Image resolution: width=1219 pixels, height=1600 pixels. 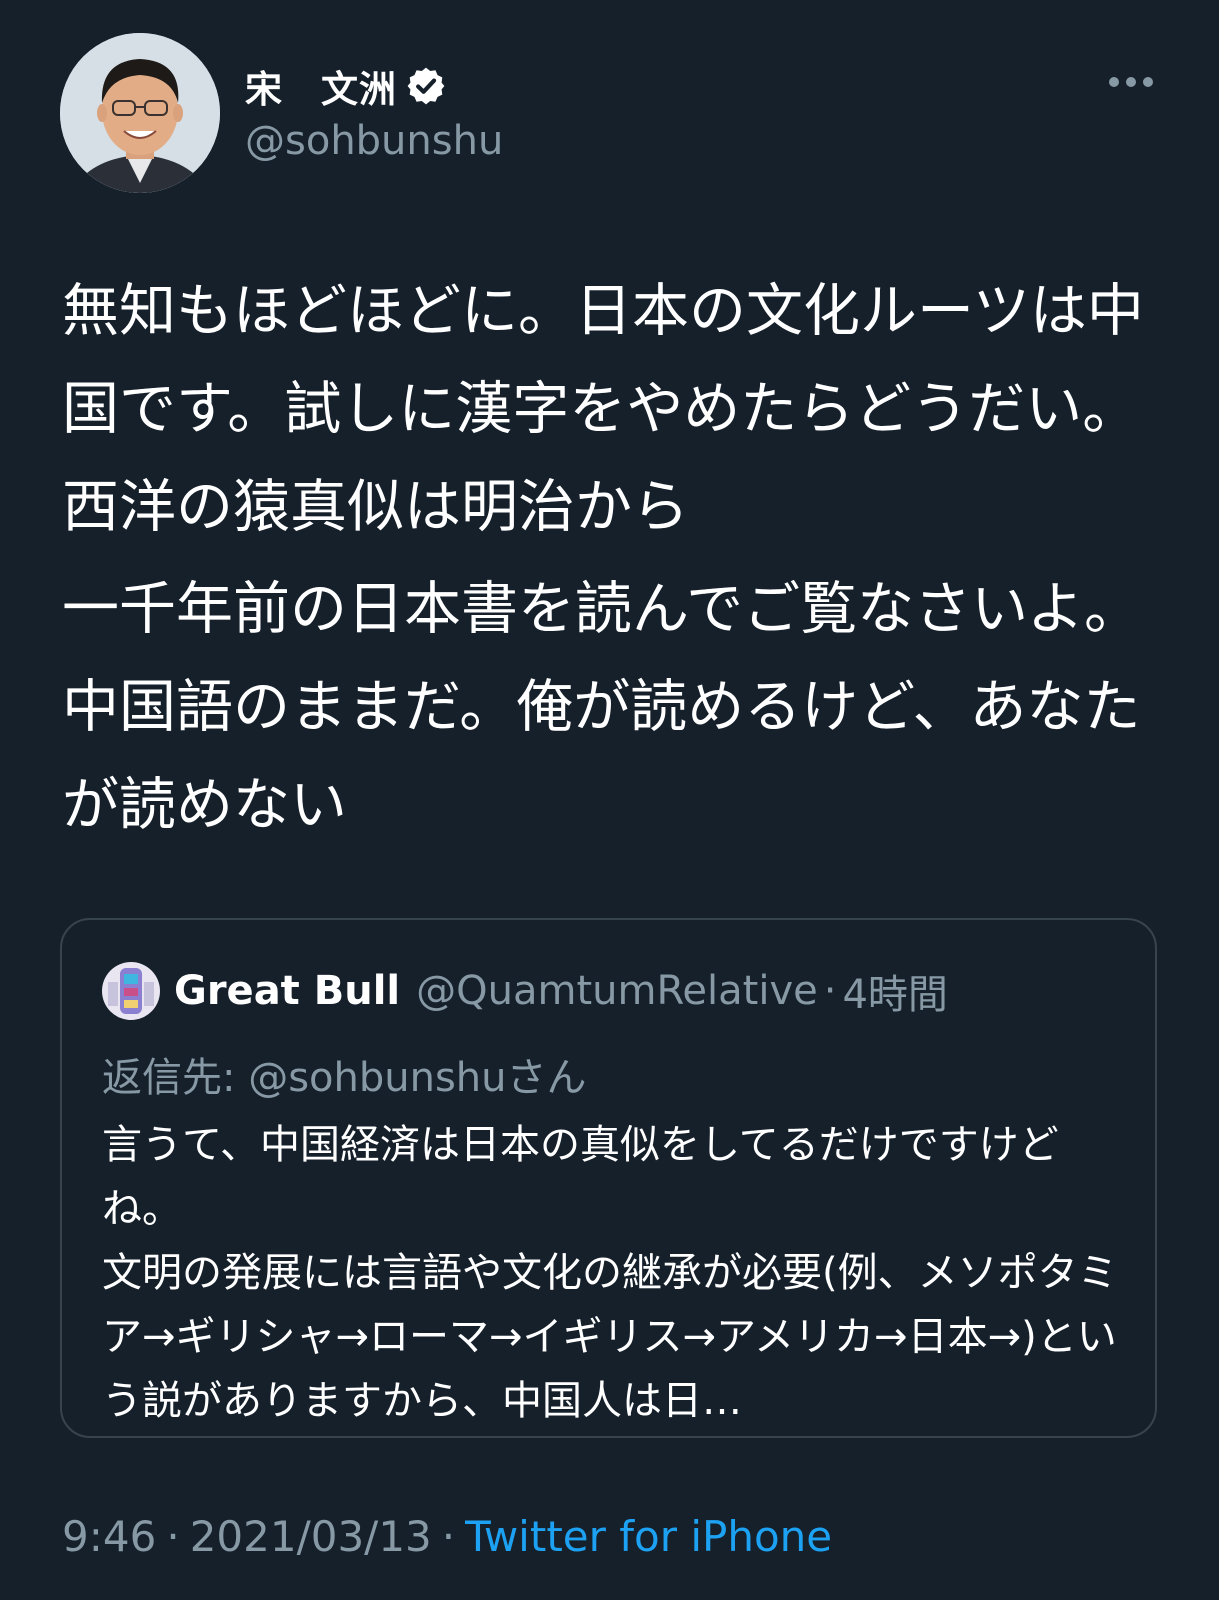 What do you see at coordinates (175, 1078) in the screenshot?
I see `reply-prefix: 返信先:` at bounding box center [175, 1078].